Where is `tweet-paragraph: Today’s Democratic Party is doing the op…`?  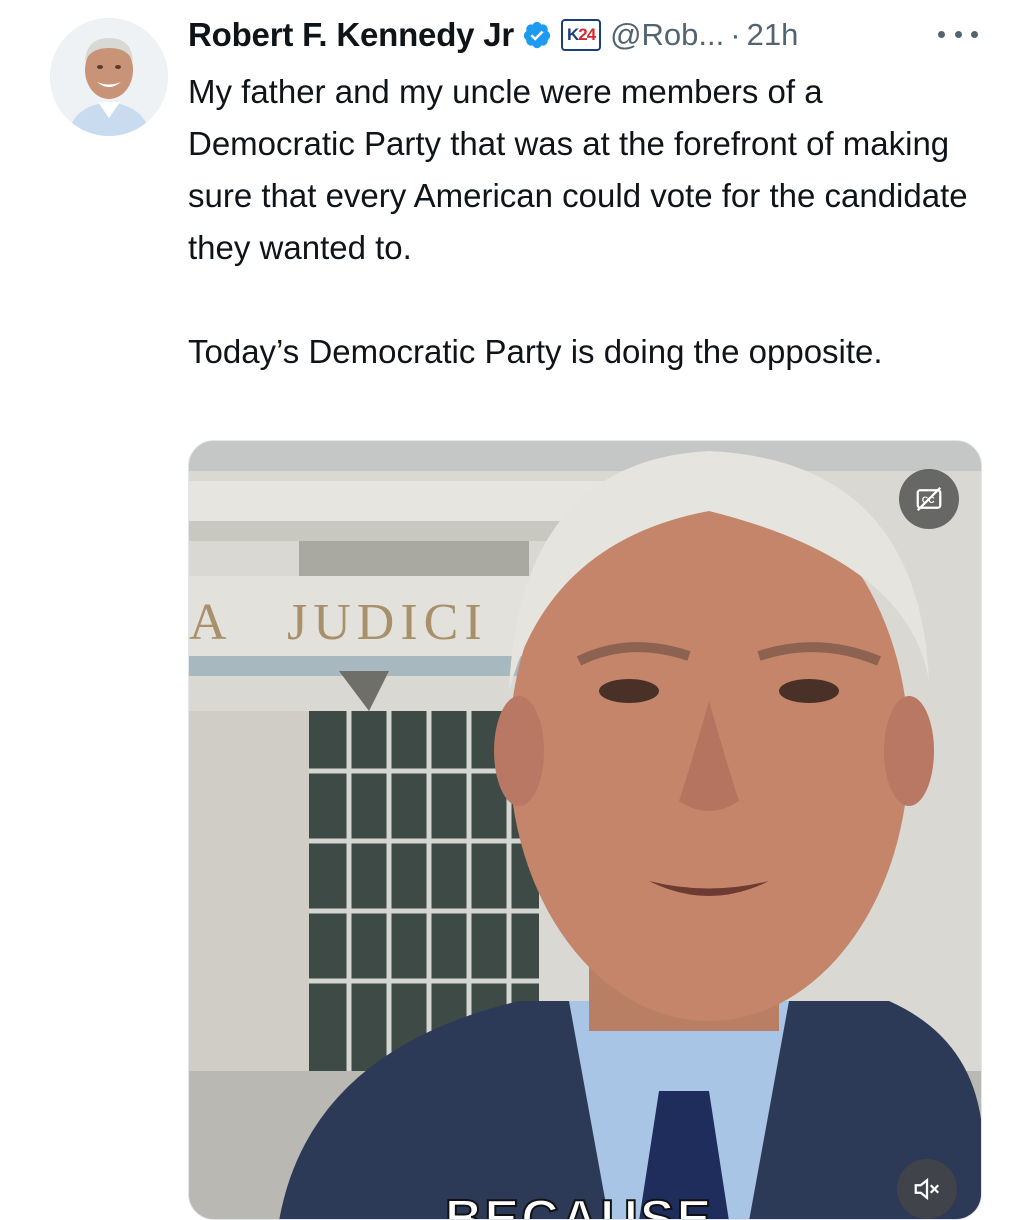
tweet-paragraph: Today’s Democratic Party is doing the op… is located at coordinates (535, 351).